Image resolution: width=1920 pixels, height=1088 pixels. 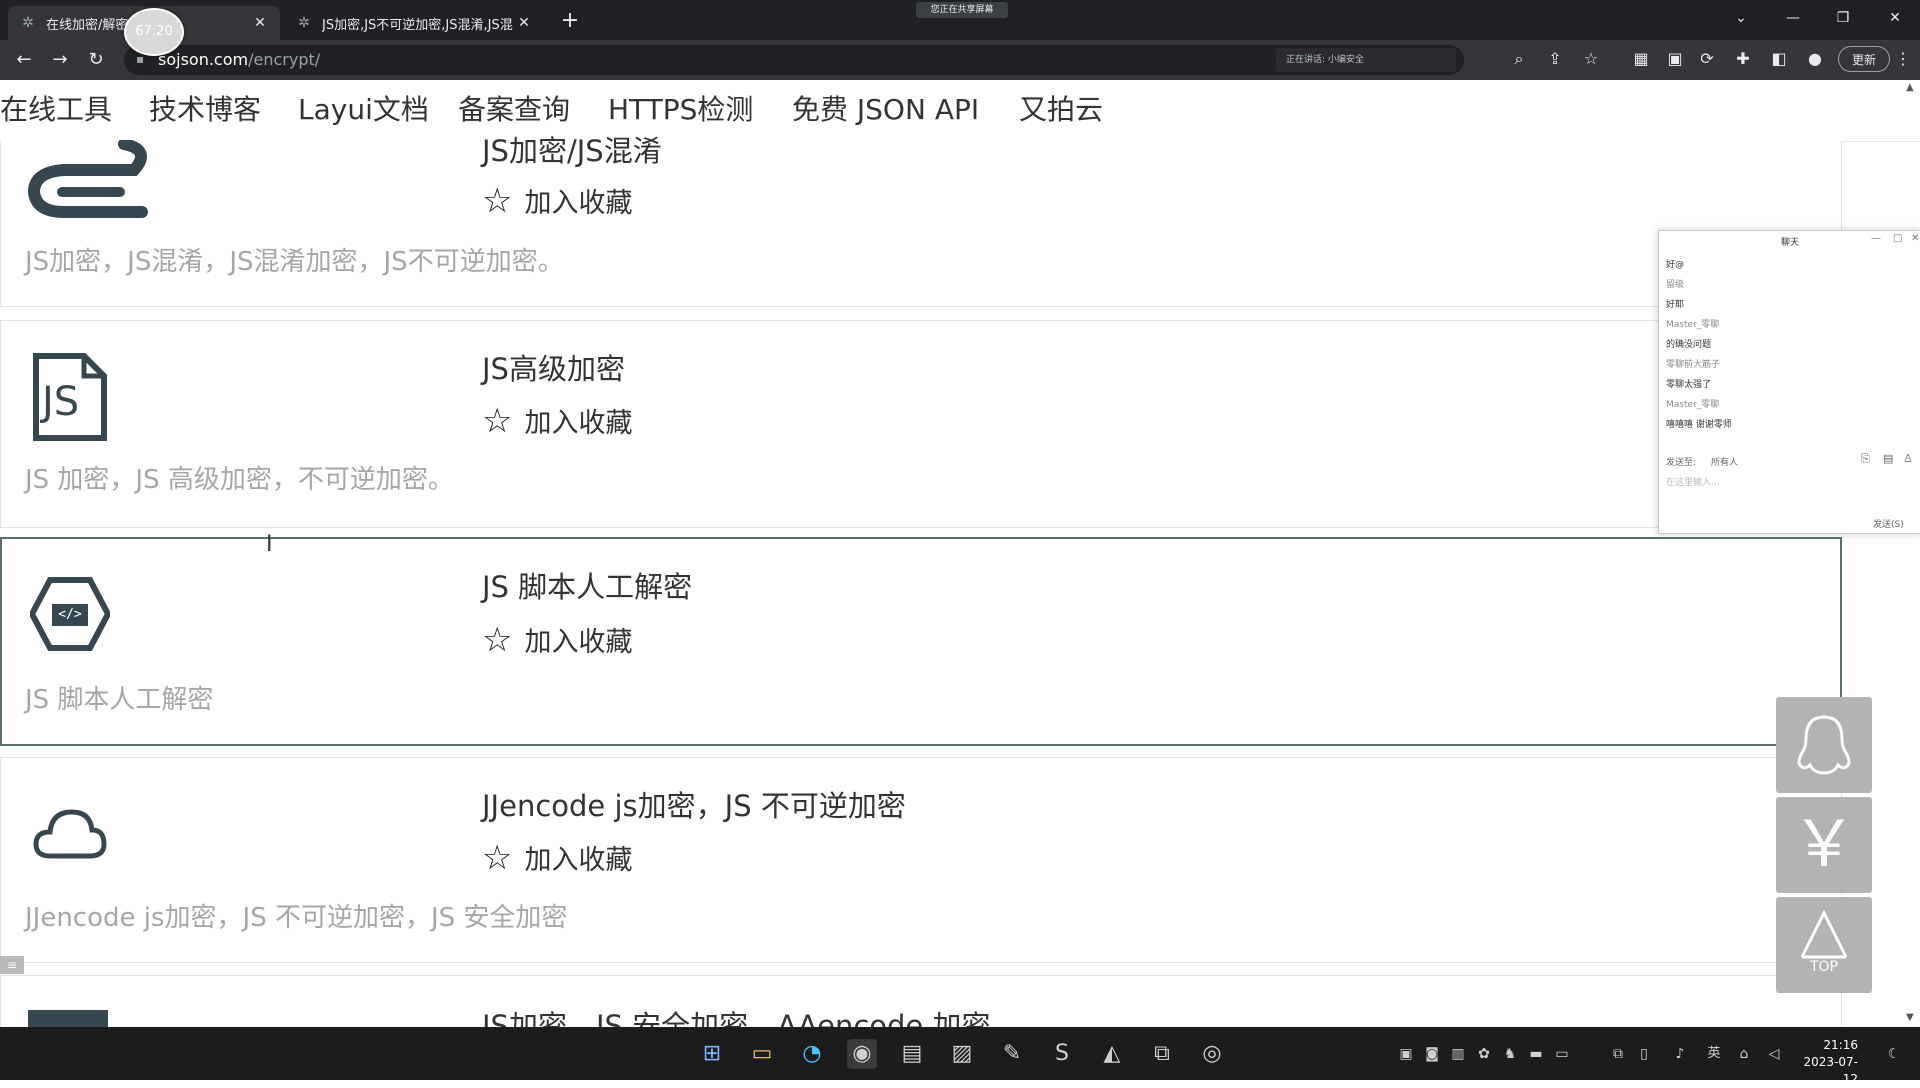 I want to click on volume-icon: ◁, so click(x=1774, y=1054).